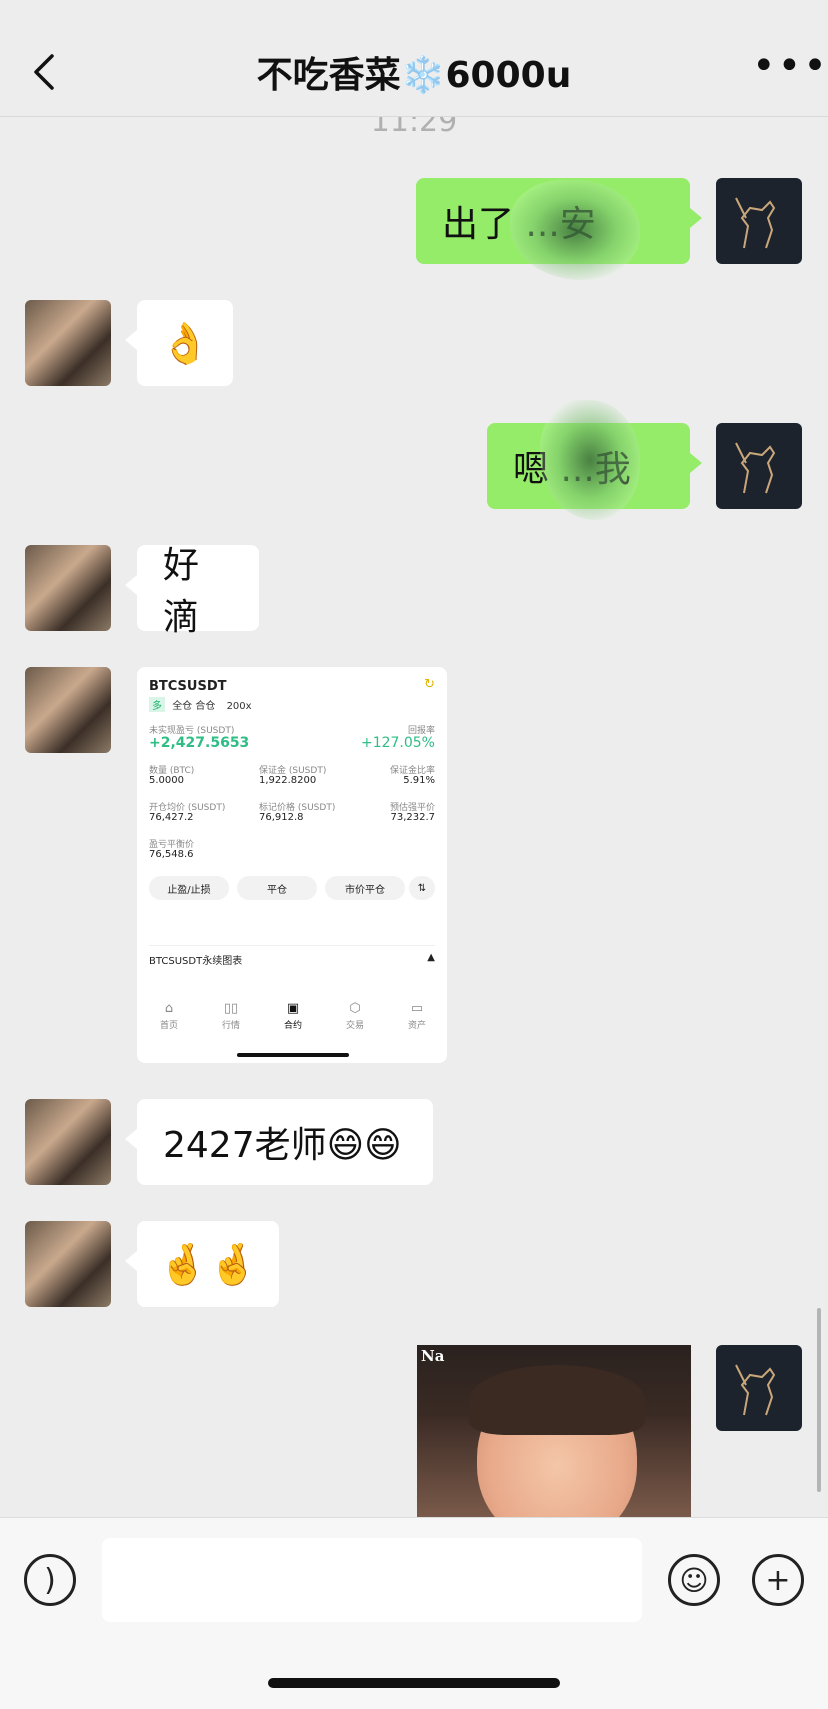 The width and height of the screenshot is (828, 1709). Describe the element at coordinates (293, 1055) in the screenshot. I see `card-home-indicator` at that location.